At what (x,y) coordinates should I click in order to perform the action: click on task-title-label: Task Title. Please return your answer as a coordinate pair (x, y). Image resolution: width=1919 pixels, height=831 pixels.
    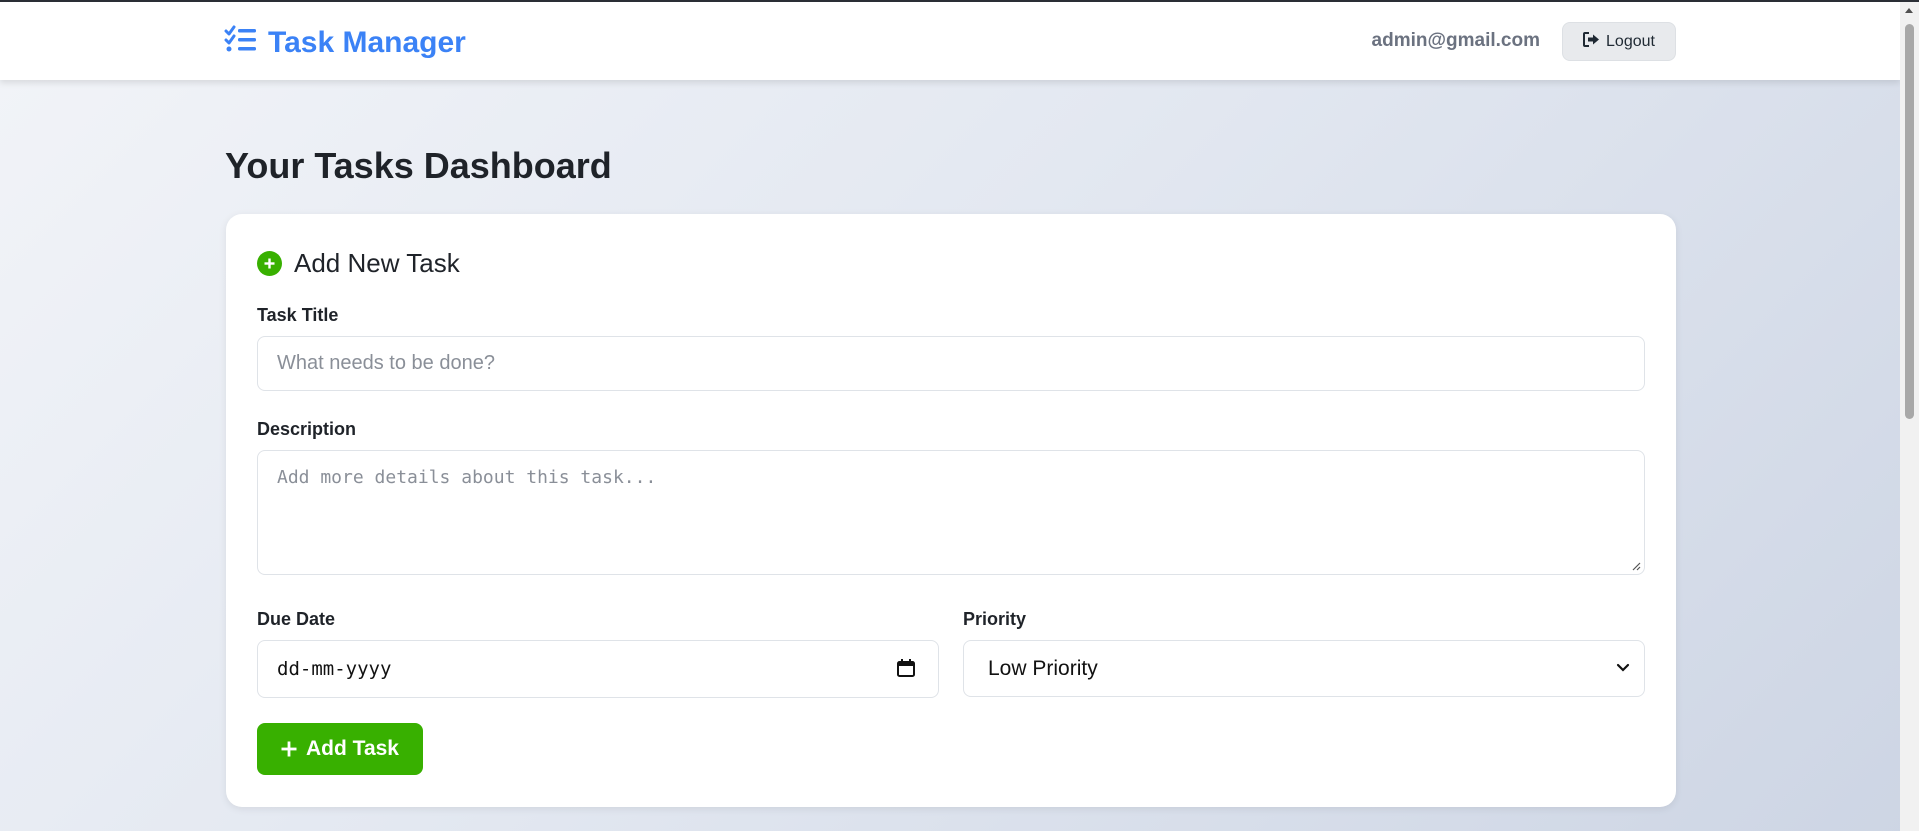
    Looking at the image, I should click on (298, 315).